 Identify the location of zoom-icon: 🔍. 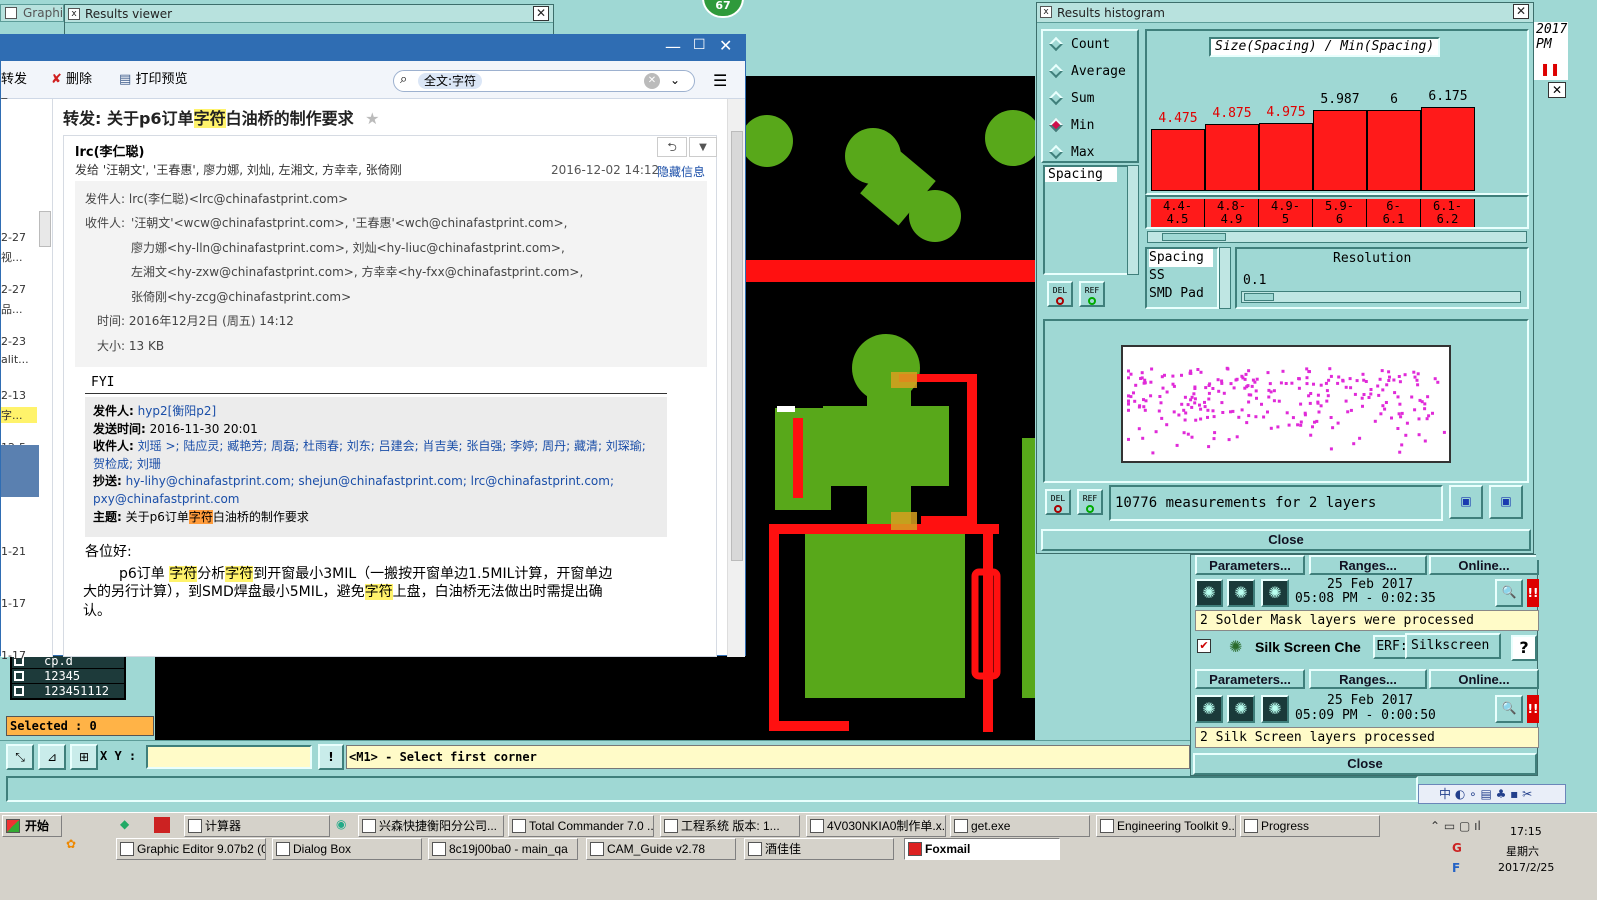
(1509, 593).